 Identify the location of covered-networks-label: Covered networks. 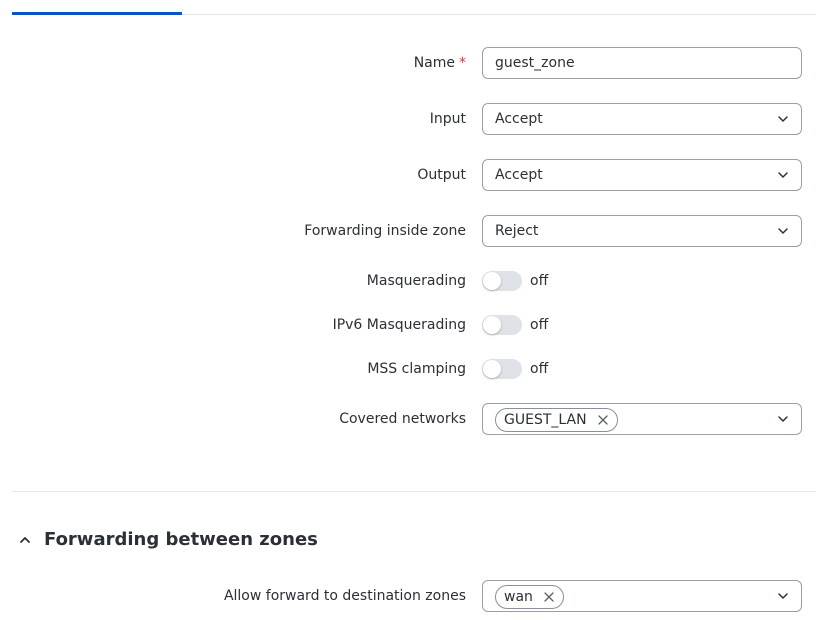
(402, 419).